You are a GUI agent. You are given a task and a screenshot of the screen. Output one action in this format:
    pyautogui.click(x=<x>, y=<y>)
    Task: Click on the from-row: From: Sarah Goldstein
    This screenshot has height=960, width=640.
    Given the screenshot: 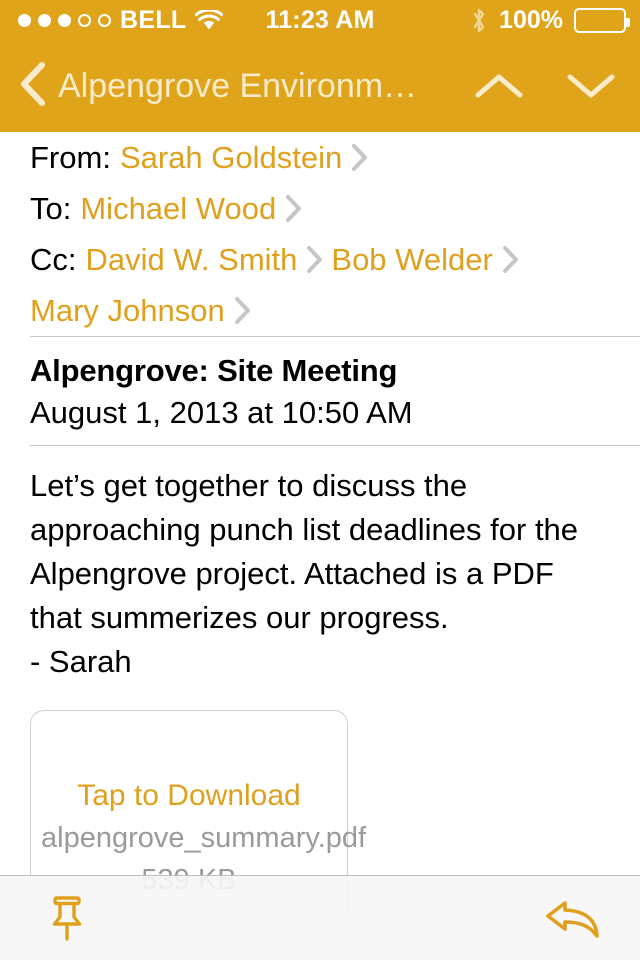 What is the action you would take?
    pyautogui.click(x=320, y=157)
    